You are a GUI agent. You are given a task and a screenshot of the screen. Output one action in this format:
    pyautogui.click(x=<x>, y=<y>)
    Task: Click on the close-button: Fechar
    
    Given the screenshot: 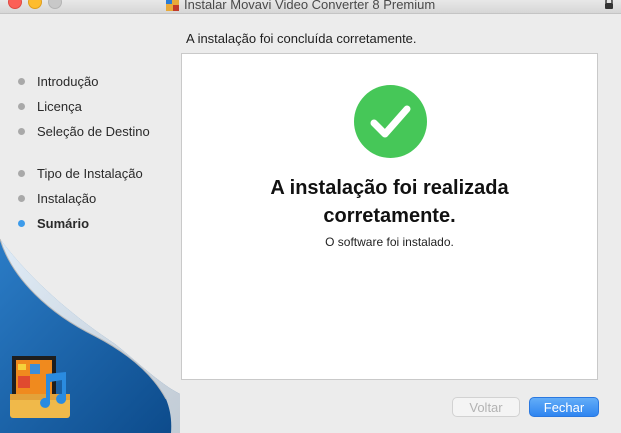 What is the action you would take?
    pyautogui.click(x=564, y=407)
    